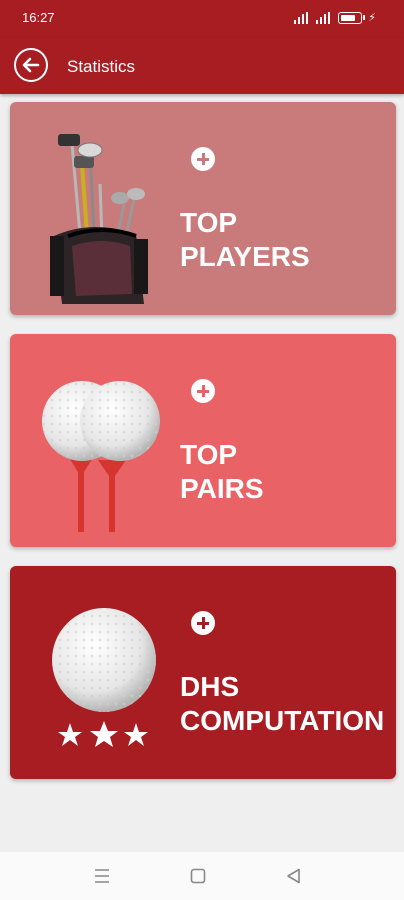  I want to click on status-icons: ⚡, so click(335, 17).